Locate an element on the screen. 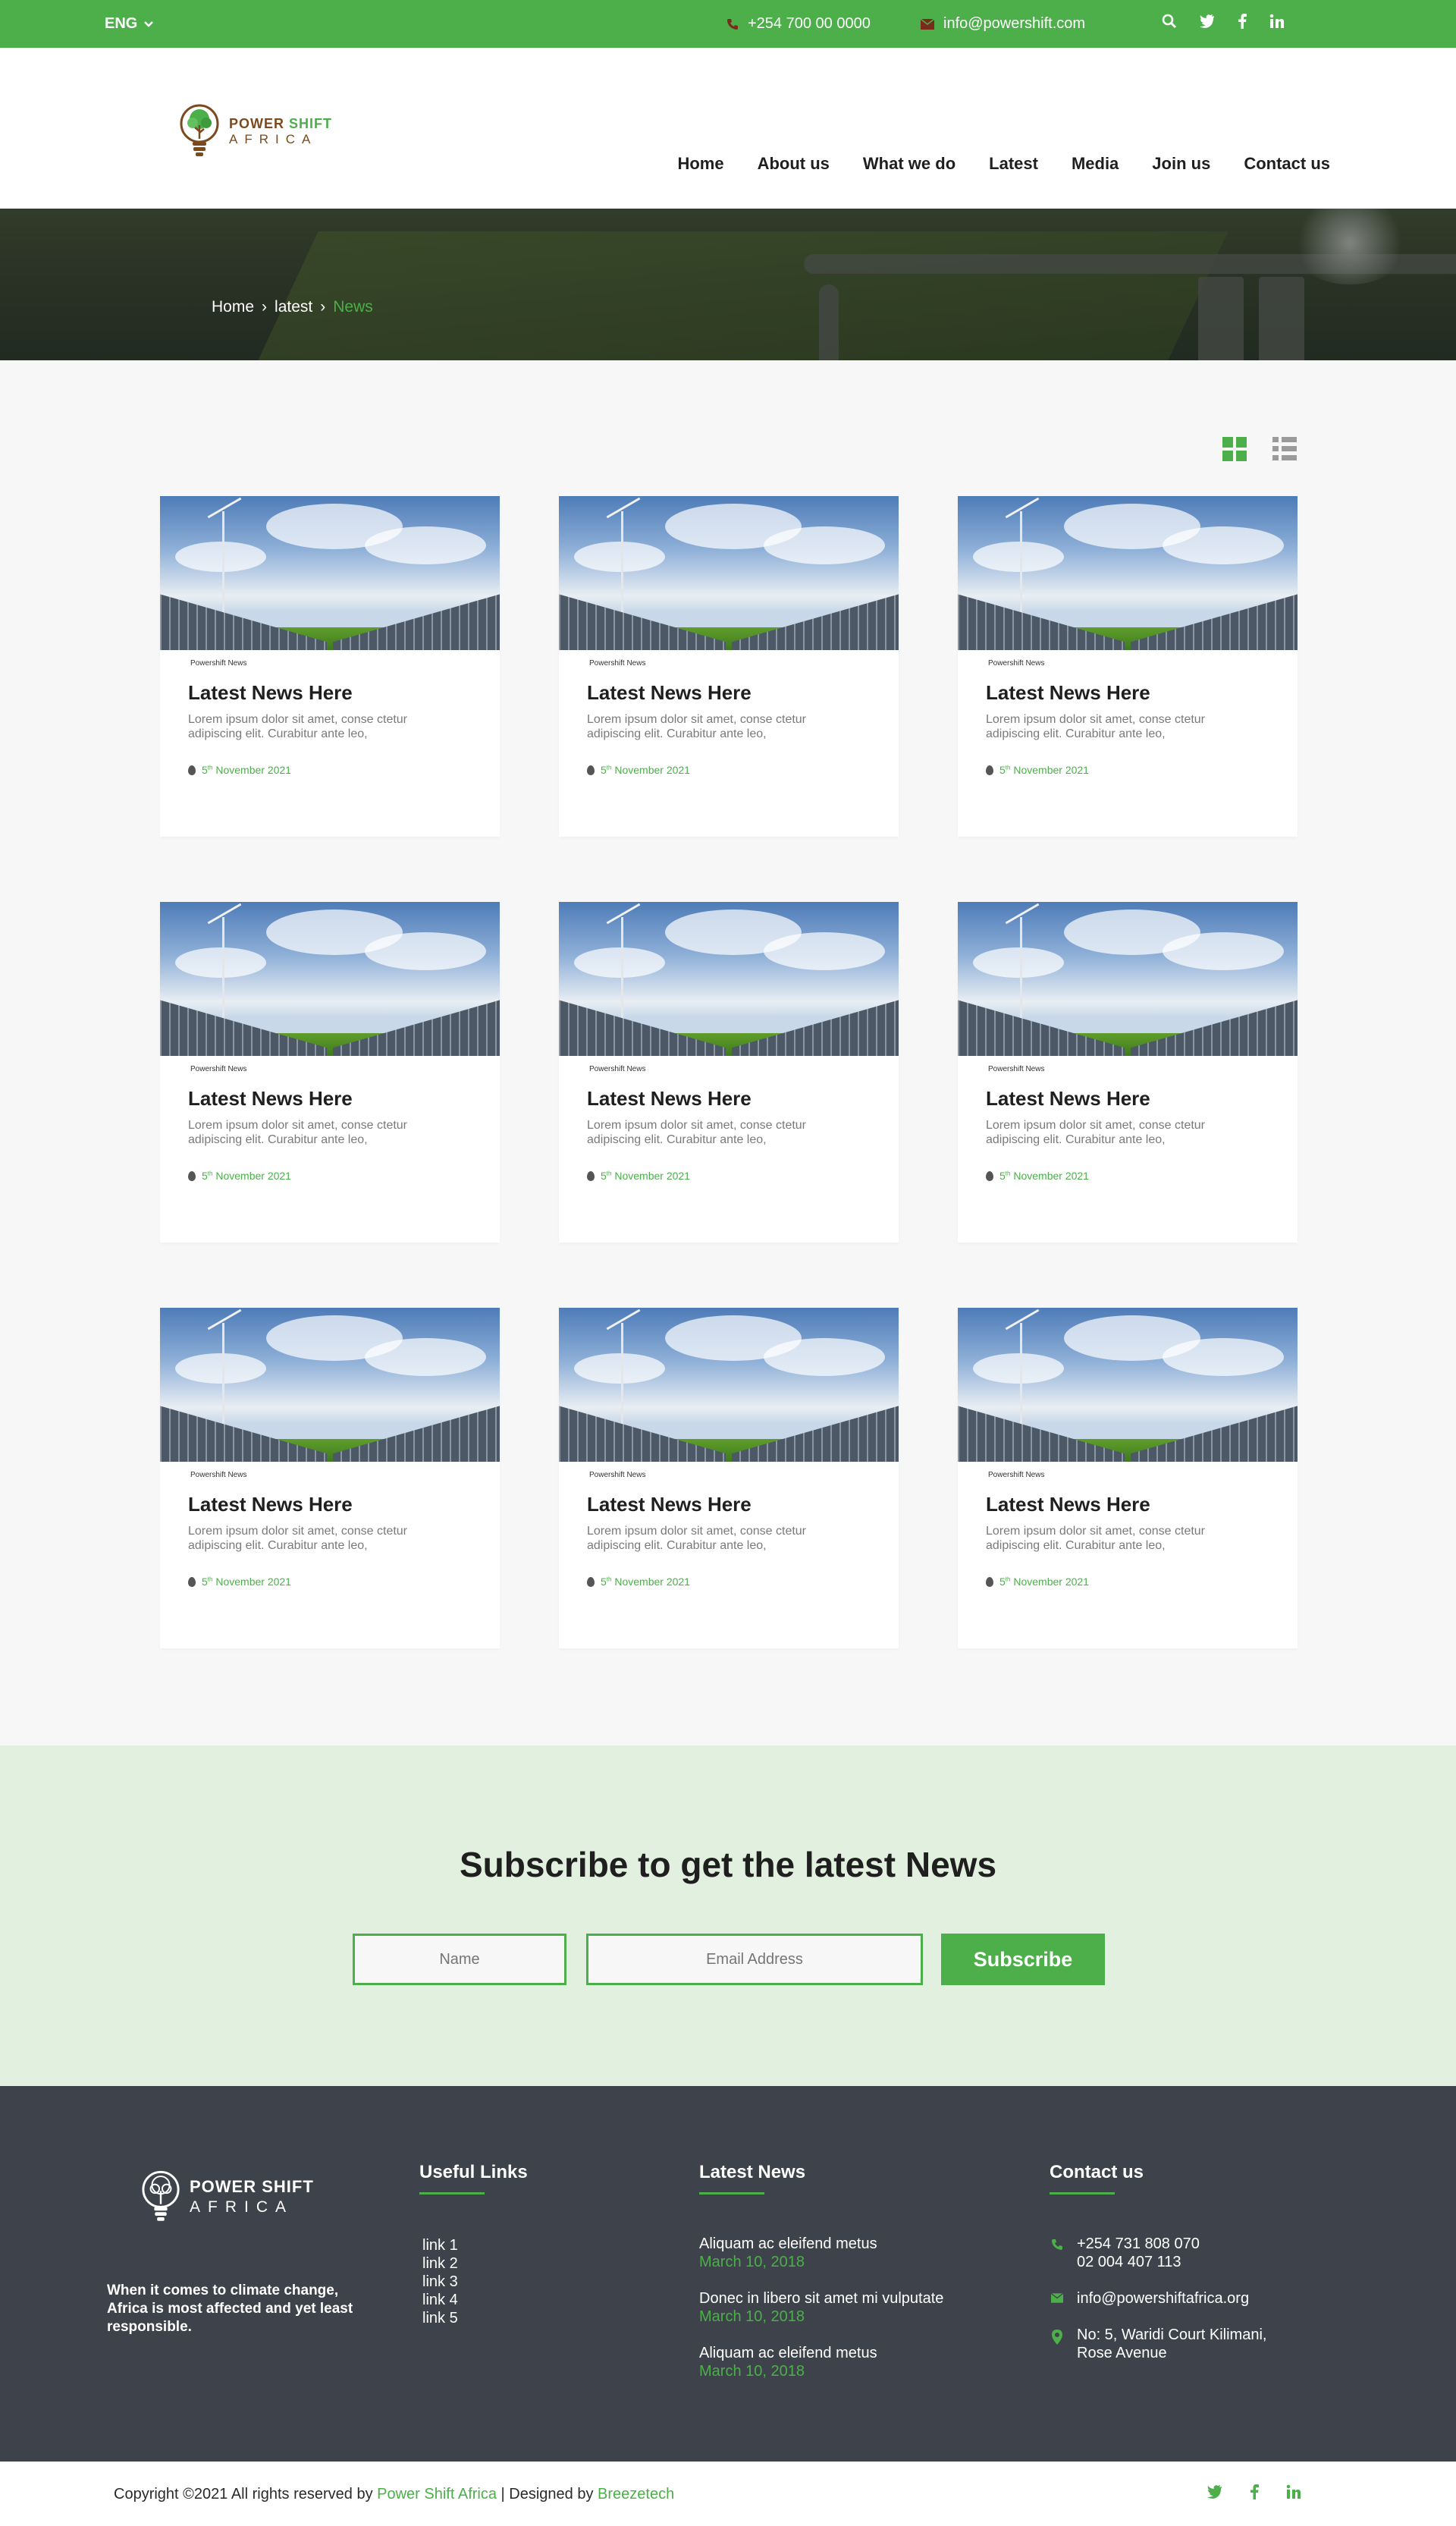 This screenshot has width=1456, height=2526. footer-news-title-text: Aliquam ac eleifend metus is located at coordinates (788, 2243).